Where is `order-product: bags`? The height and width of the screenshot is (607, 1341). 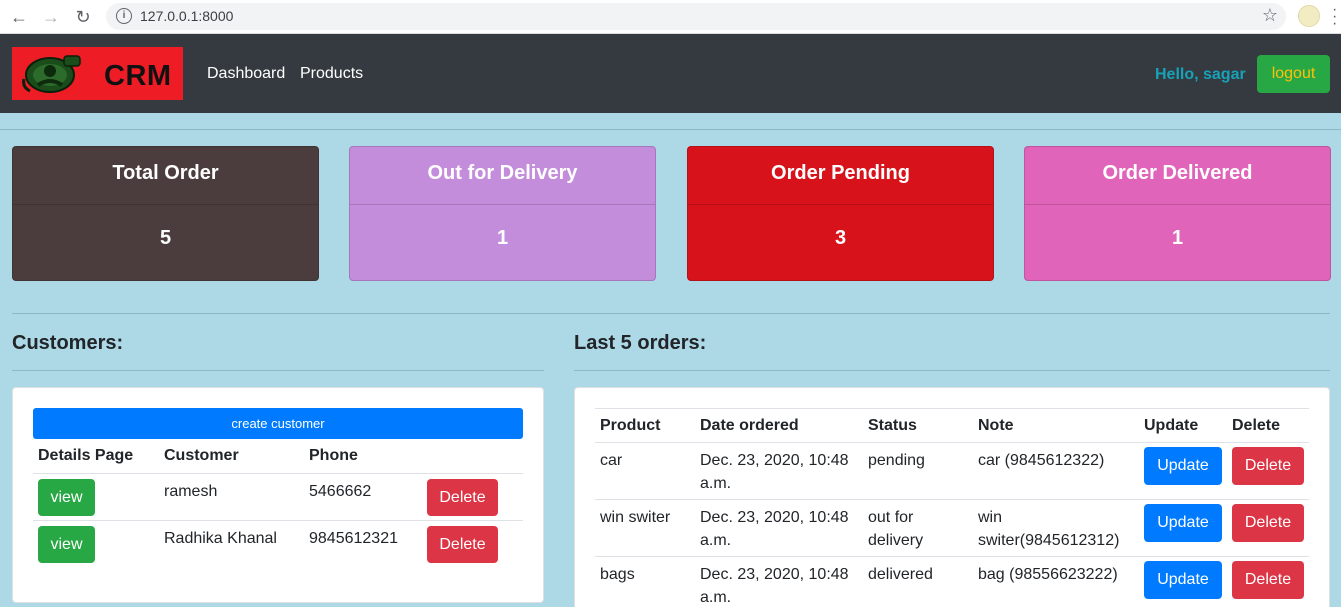
order-product: bags is located at coordinates (617, 574).